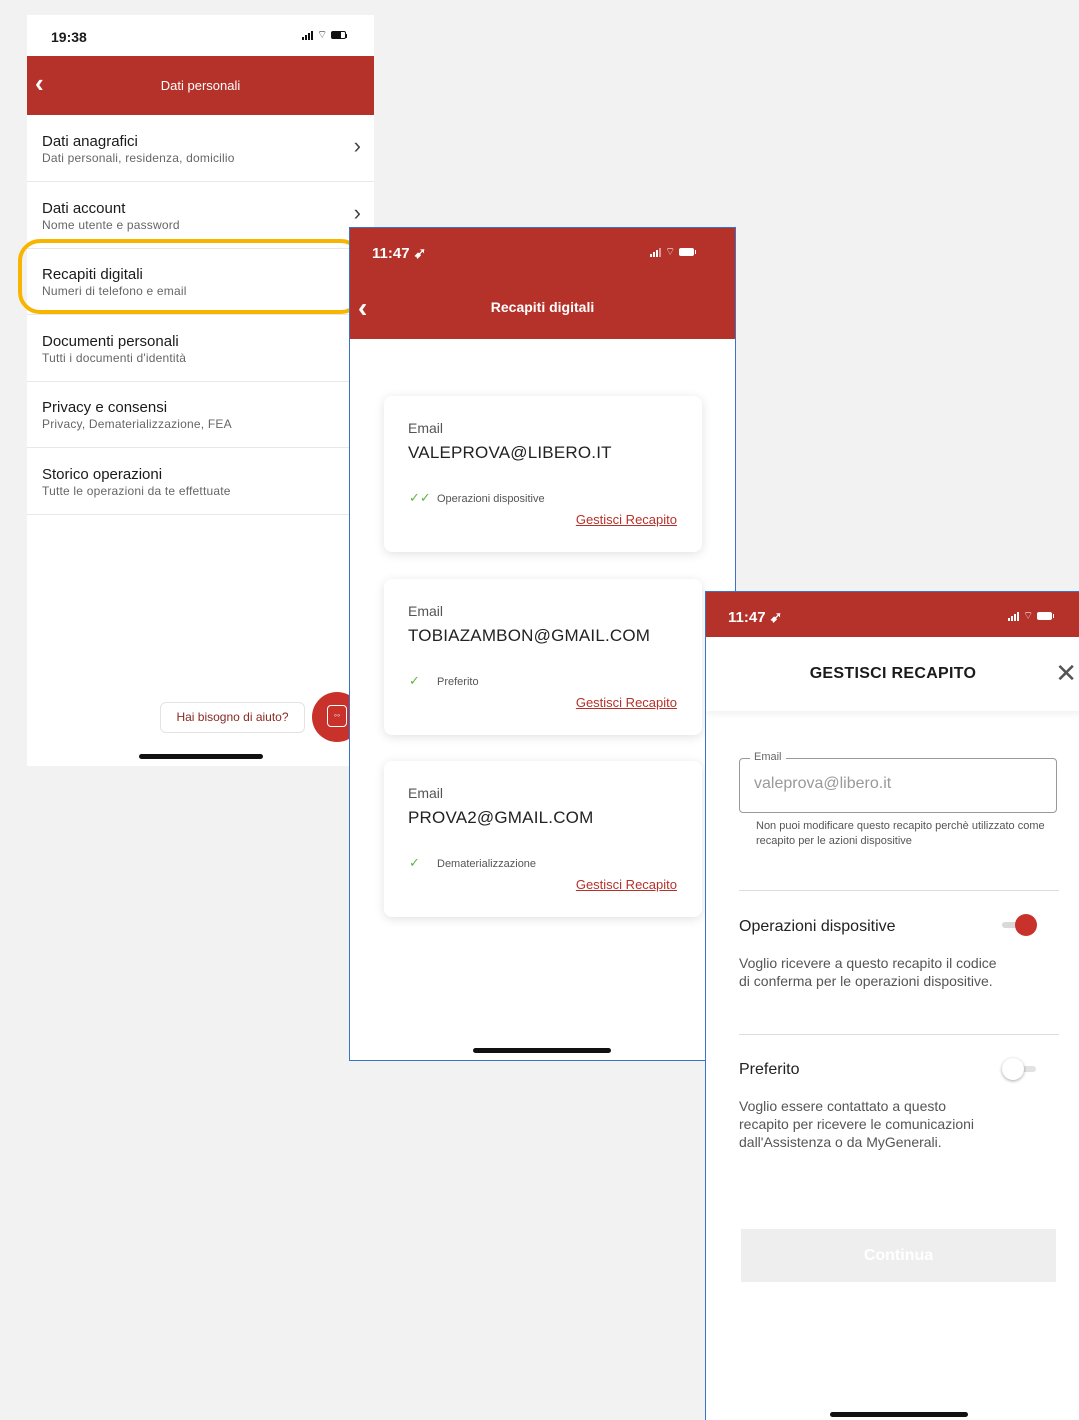  What do you see at coordinates (510, 452) in the screenshot?
I see `card-email: VALEPROVA@LIBERO.IT` at bounding box center [510, 452].